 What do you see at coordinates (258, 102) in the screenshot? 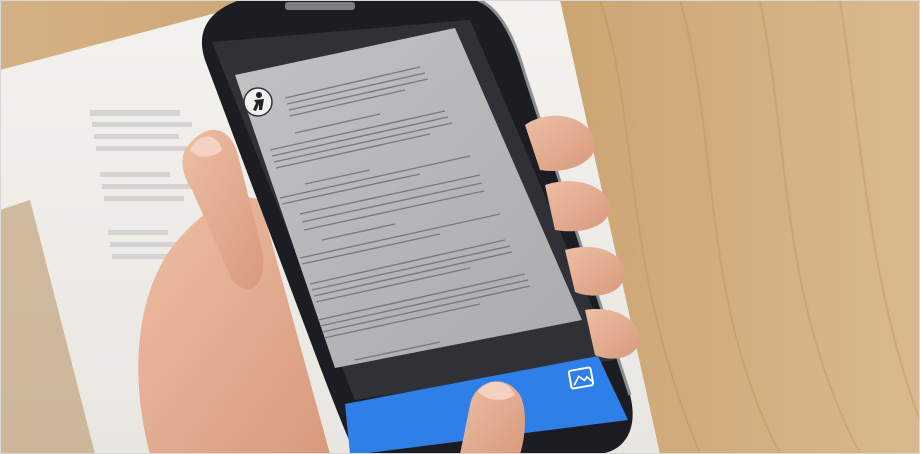
I see `document-logo` at bounding box center [258, 102].